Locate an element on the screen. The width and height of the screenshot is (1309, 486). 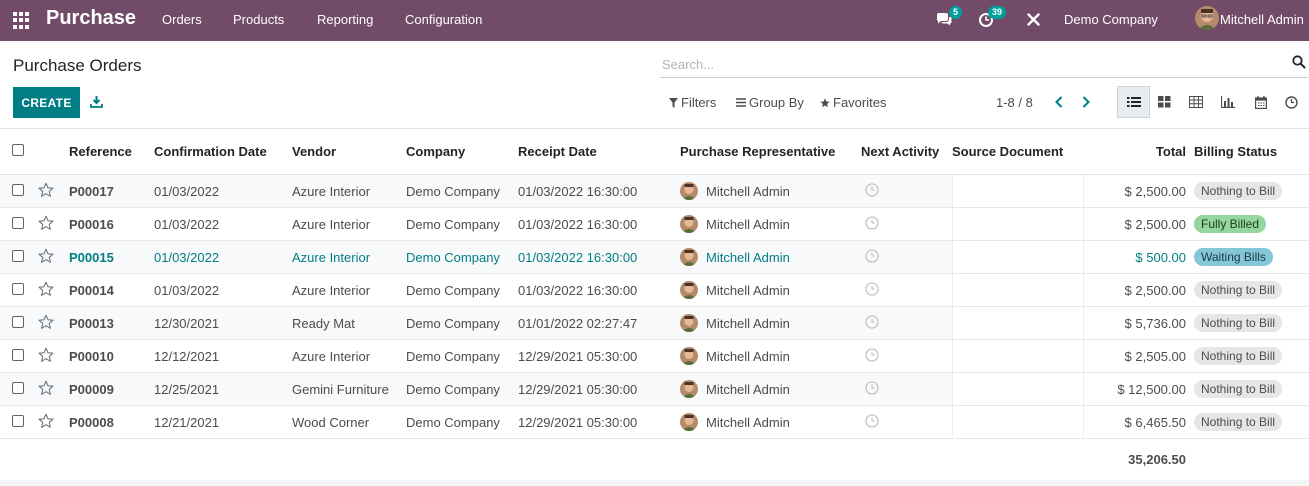
app-title: Purchase is located at coordinates (91, 18).